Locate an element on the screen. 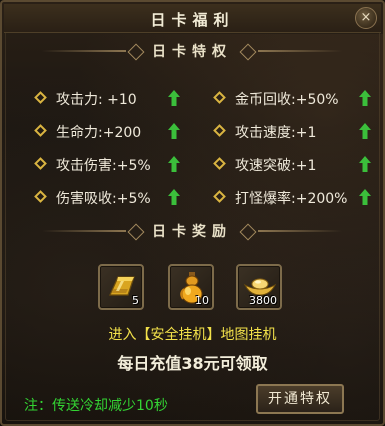 This screenshot has width=385, height=426. reward-count: 3800 is located at coordinates (263, 300).